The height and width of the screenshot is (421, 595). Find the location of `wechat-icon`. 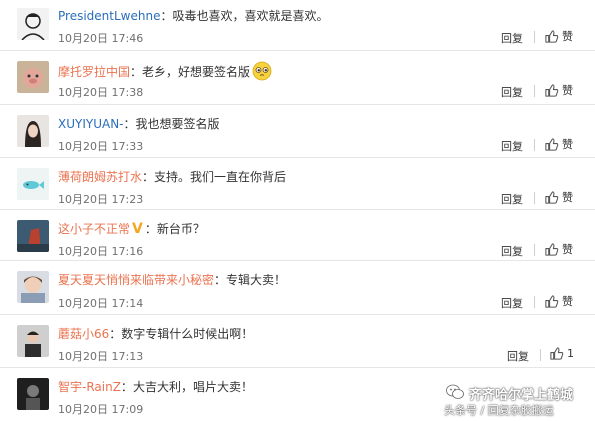

wechat-icon is located at coordinates (455, 391).